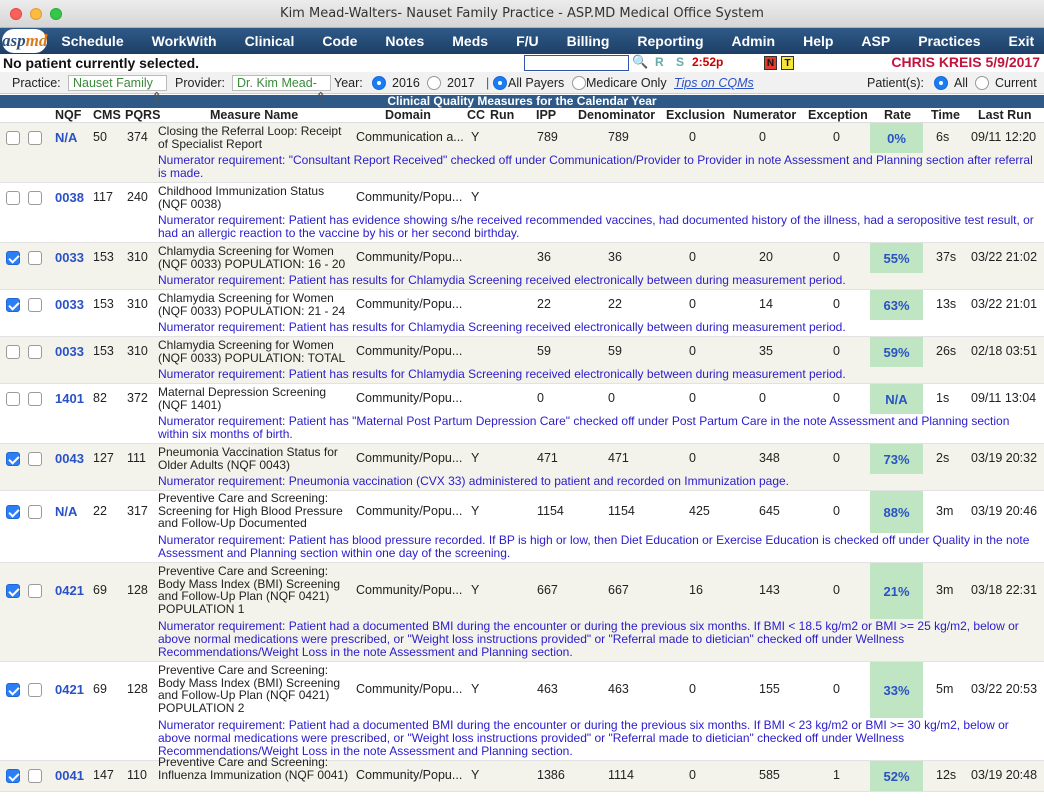  What do you see at coordinates (254, 115) in the screenshot?
I see `col-measure-name: Measure Name` at bounding box center [254, 115].